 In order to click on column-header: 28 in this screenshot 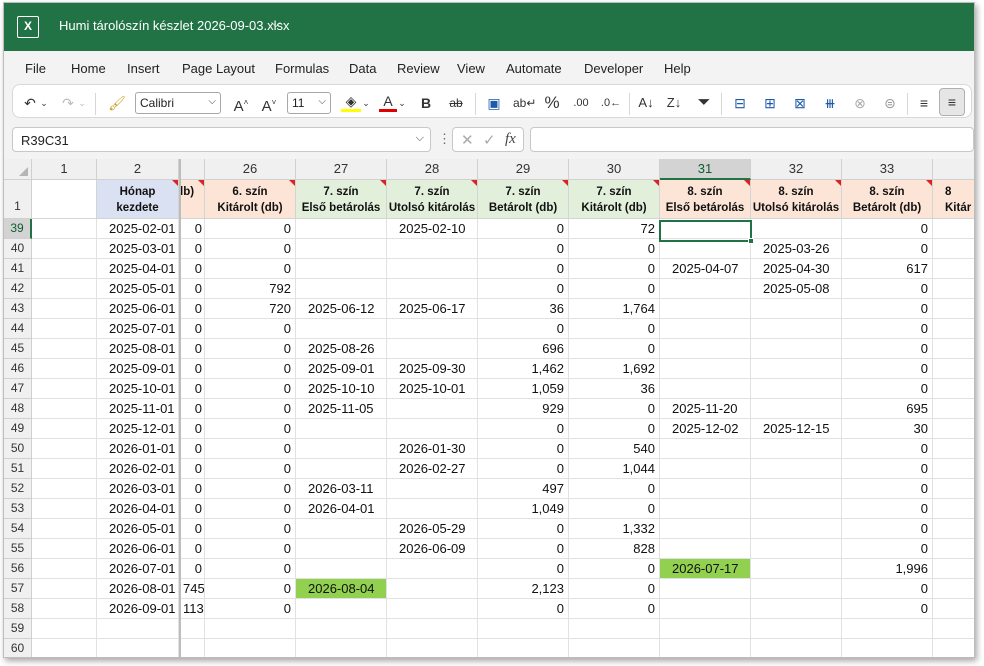, I will do `click(432, 169)`.